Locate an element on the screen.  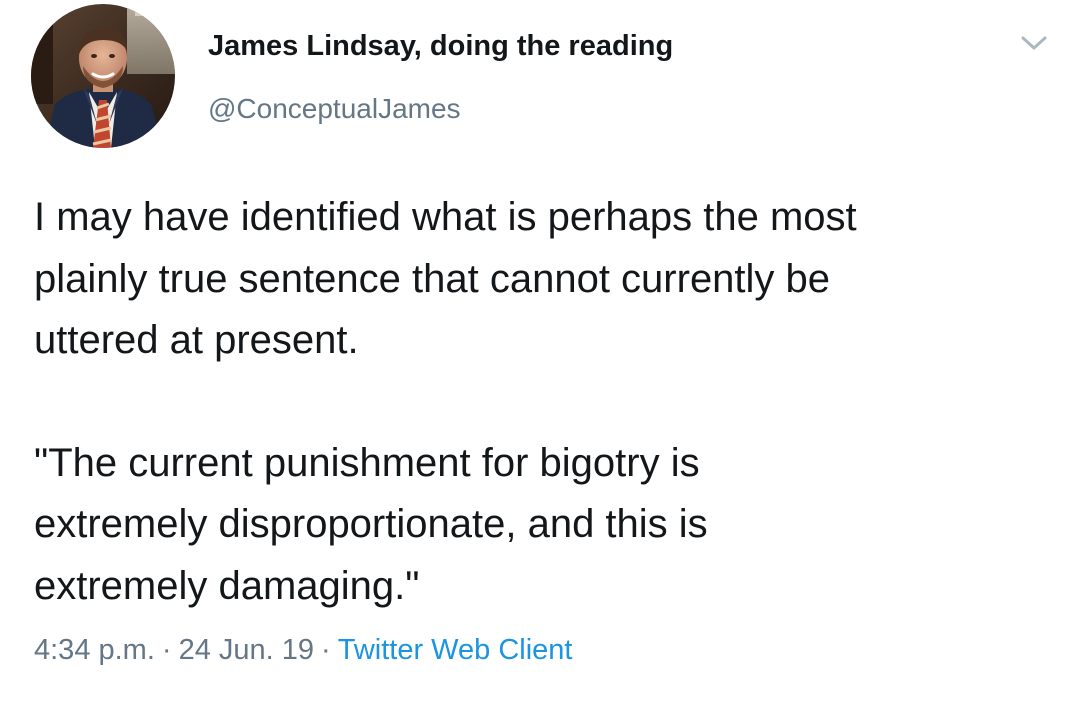
avatar is located at coordinates (103, 76).